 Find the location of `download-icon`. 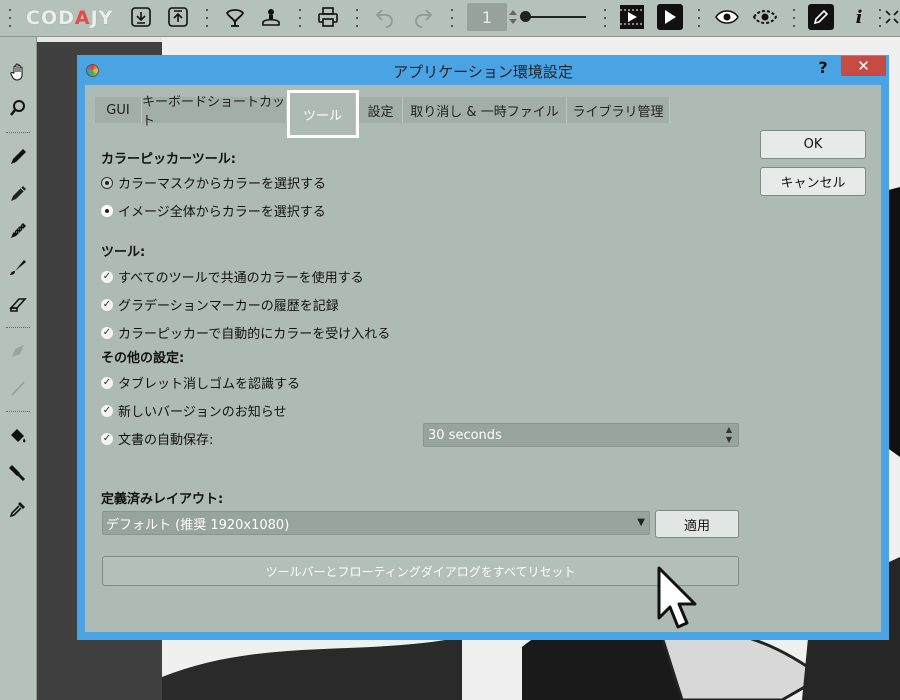

download-icon is located at coordinates (141, 17).